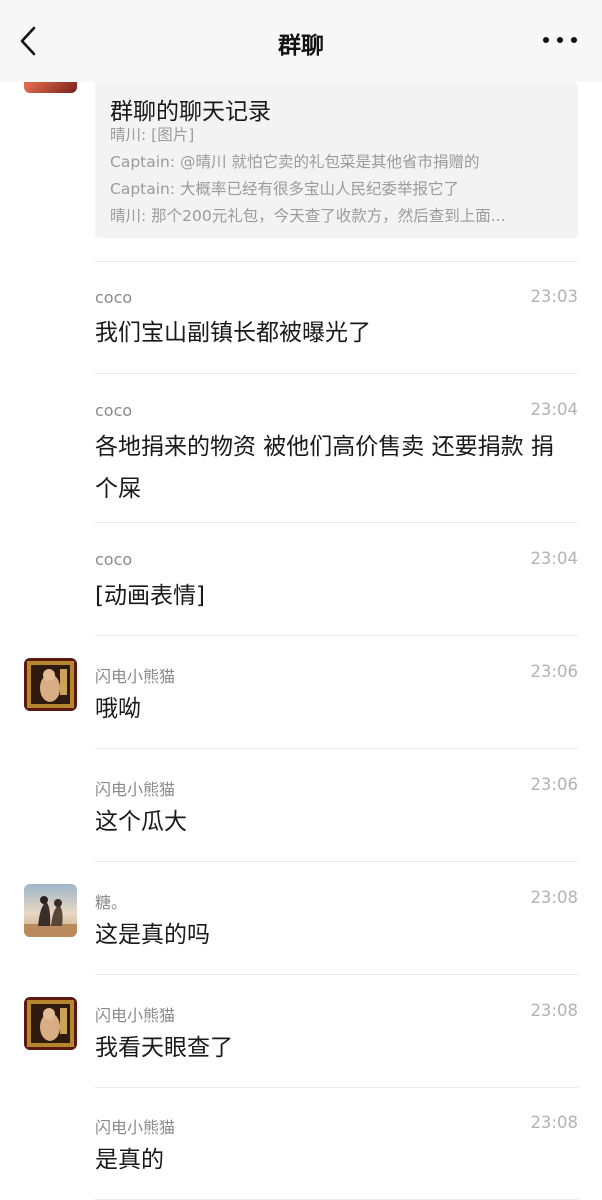 The height and width of the screenshot is (1200, 602). What do you see at coordinates (335, 709) in the screenshot?
I see `message-text: 哦呦` at bounding box center [335, 709].